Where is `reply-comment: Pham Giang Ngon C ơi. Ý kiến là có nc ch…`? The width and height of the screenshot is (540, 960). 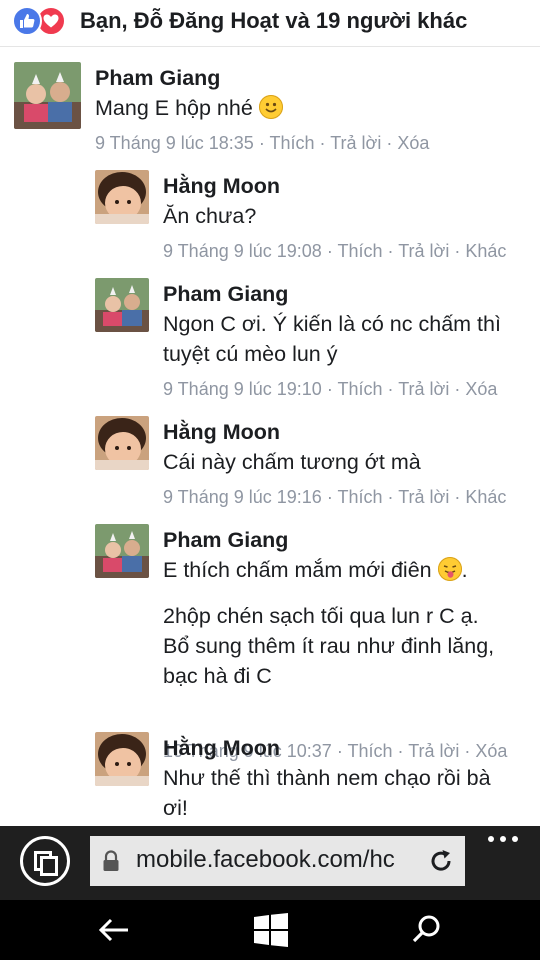 reply-comment: Pham Giang Ngon C ơi. Ý kiến là có nc ch… is located at coordinates (270, 334).